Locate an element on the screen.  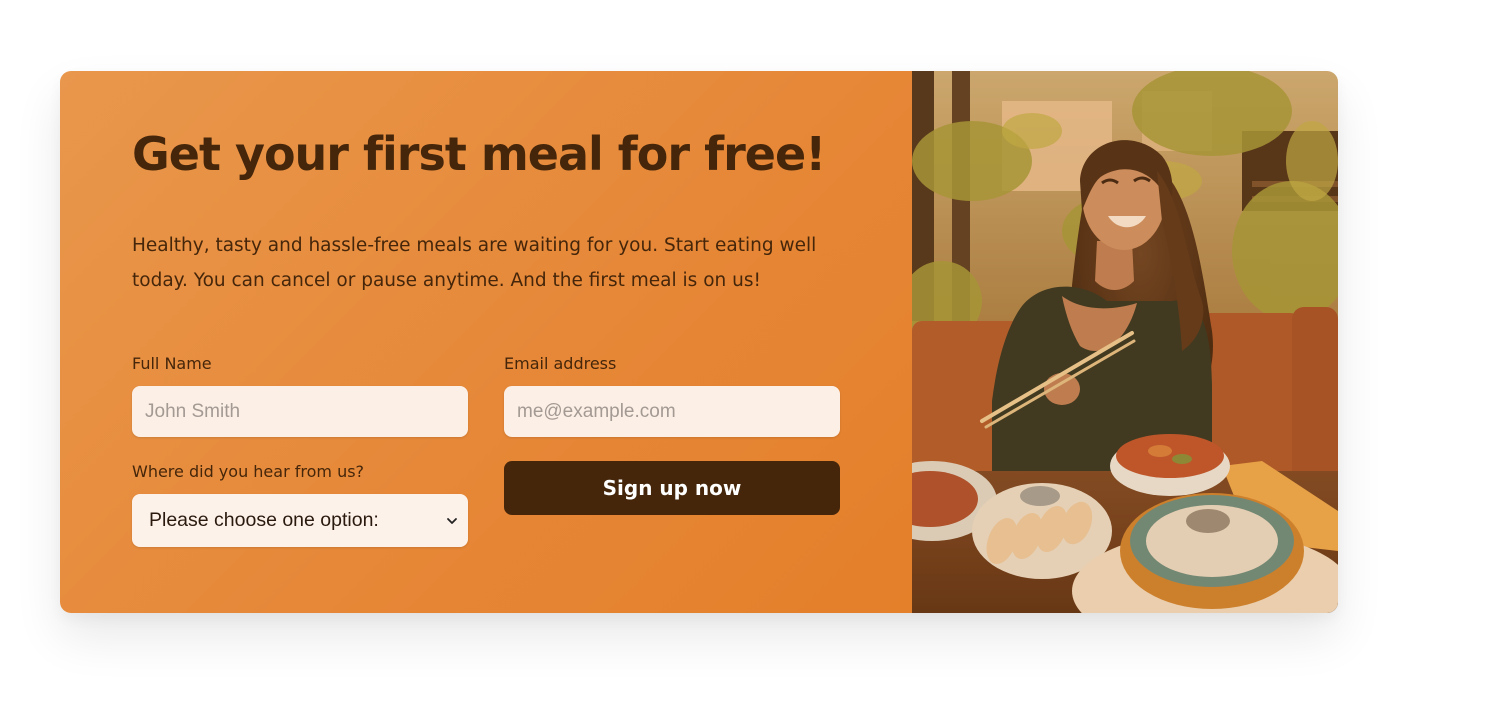
email-field: Email address is located at coordinates (672, 395).